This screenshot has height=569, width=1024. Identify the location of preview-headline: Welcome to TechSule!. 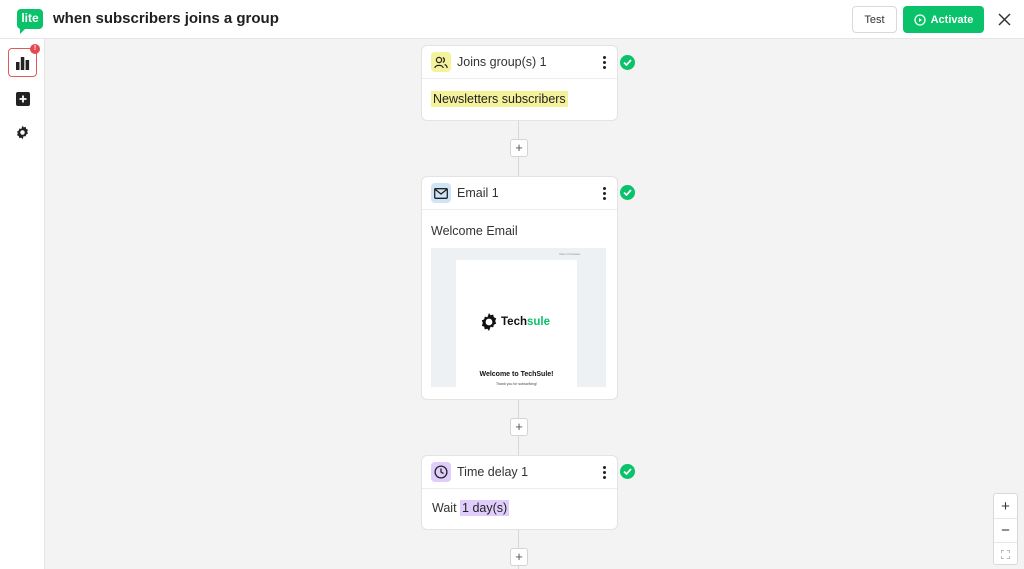
(516, 374).